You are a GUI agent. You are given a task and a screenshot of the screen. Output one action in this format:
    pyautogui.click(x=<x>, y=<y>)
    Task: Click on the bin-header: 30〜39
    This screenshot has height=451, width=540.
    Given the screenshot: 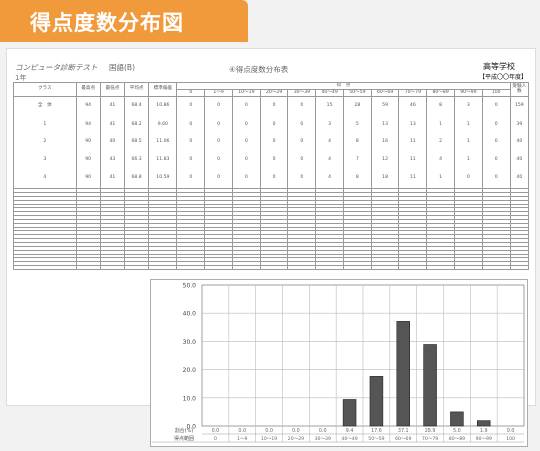 What is the action you would take?
    pyautogui.click(x=302, y=93)
    